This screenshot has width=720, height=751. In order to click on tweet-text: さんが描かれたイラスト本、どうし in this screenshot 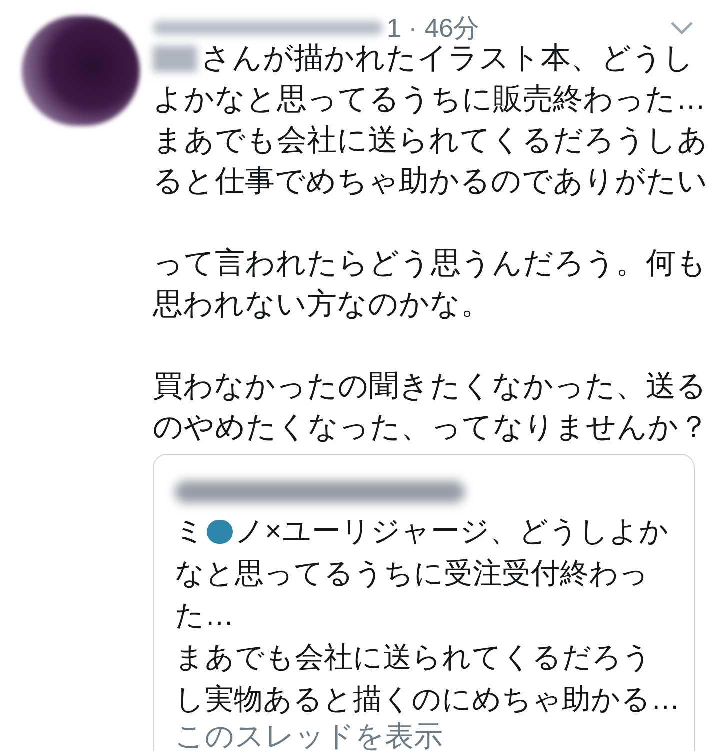, I will do `click(447, 59)`.